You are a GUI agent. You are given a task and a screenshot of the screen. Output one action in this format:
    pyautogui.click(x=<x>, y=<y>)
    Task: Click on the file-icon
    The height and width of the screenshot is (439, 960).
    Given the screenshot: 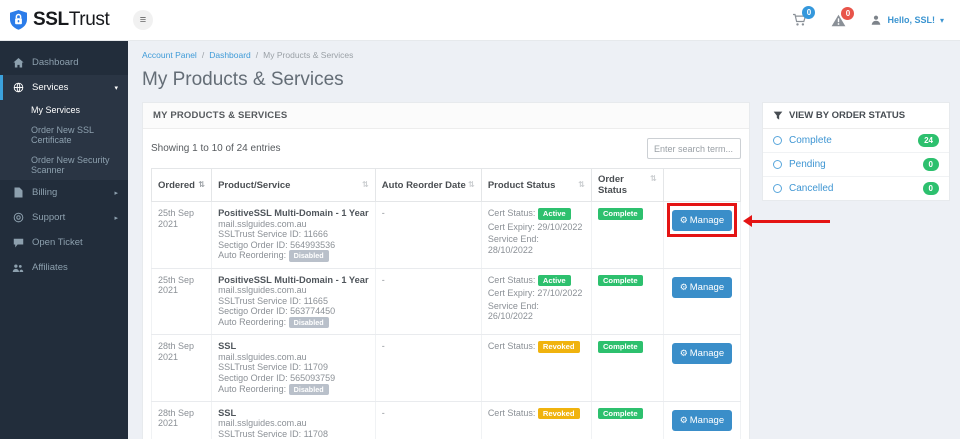 What is the action you would take?
    pyautogui.click(x=18, y=192)
    